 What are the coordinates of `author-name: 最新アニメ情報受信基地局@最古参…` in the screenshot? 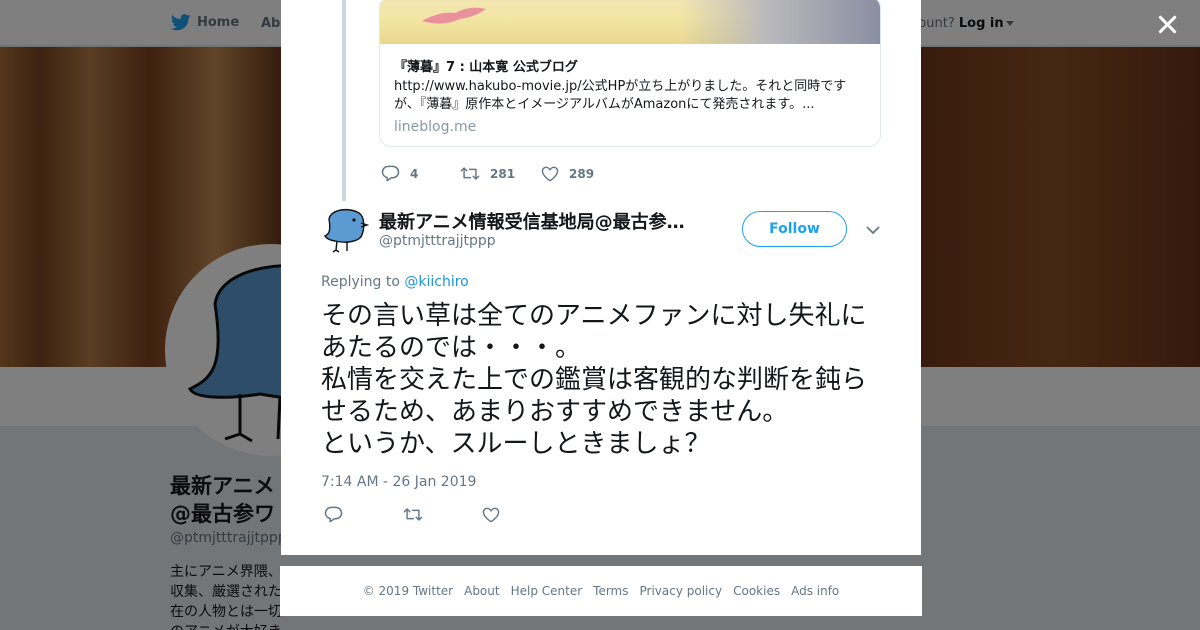 It's located at (539, 221).